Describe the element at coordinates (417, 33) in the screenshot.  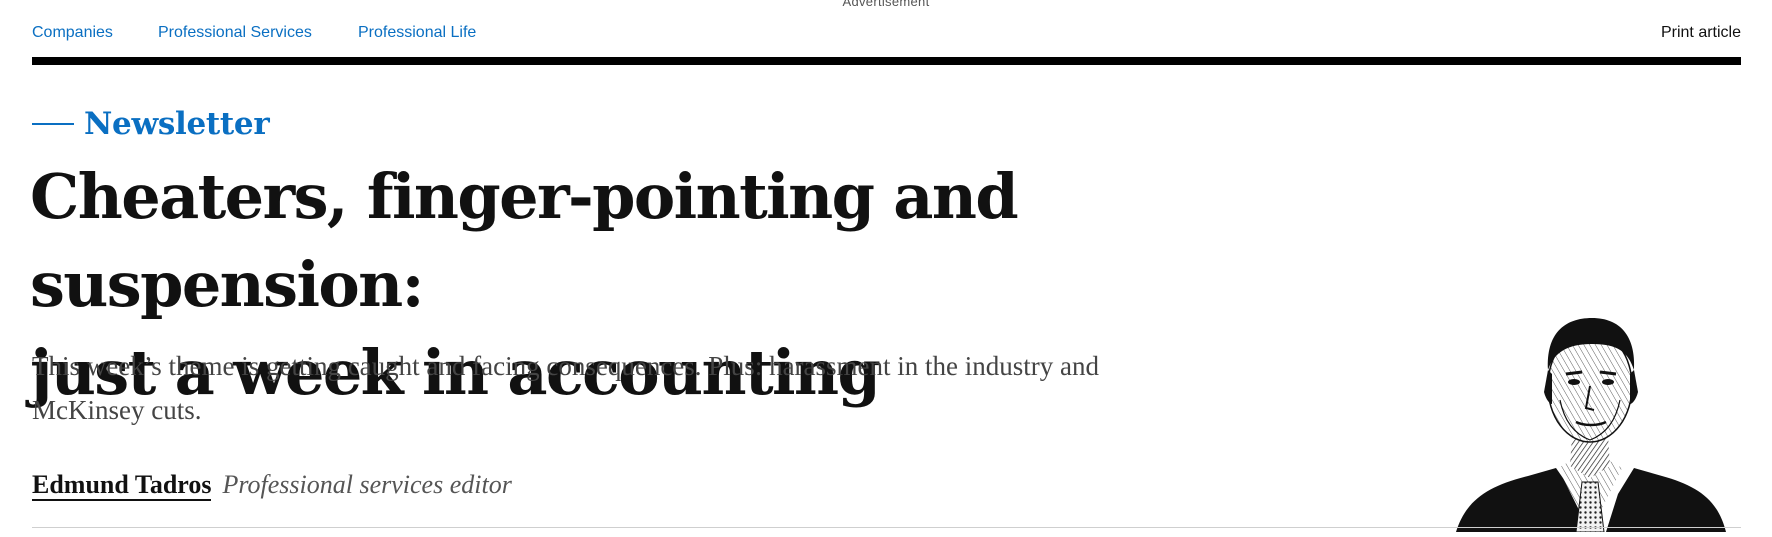
I see `nav-link-professional-life: Professional Life` at that location.